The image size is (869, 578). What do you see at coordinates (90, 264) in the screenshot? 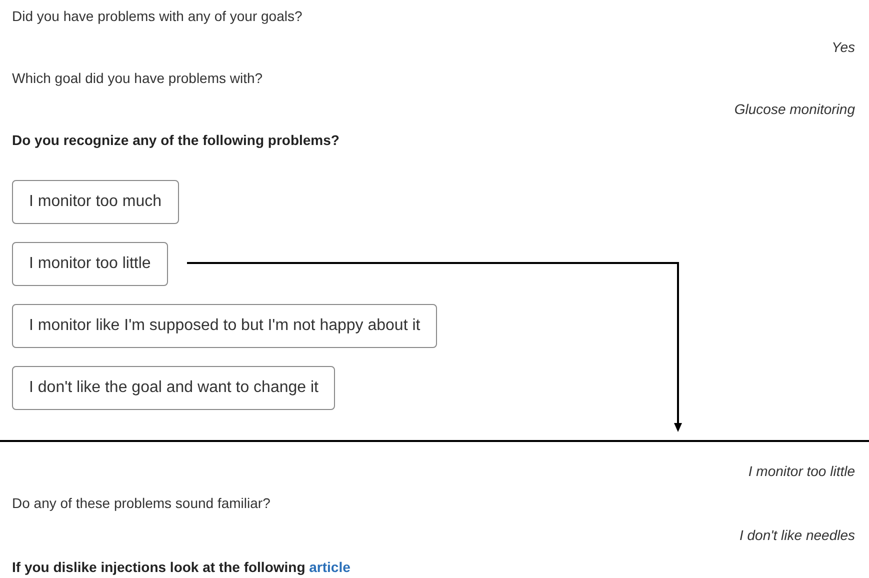
I see `option-button: I monitor too little` at bounding box center [90, 264].